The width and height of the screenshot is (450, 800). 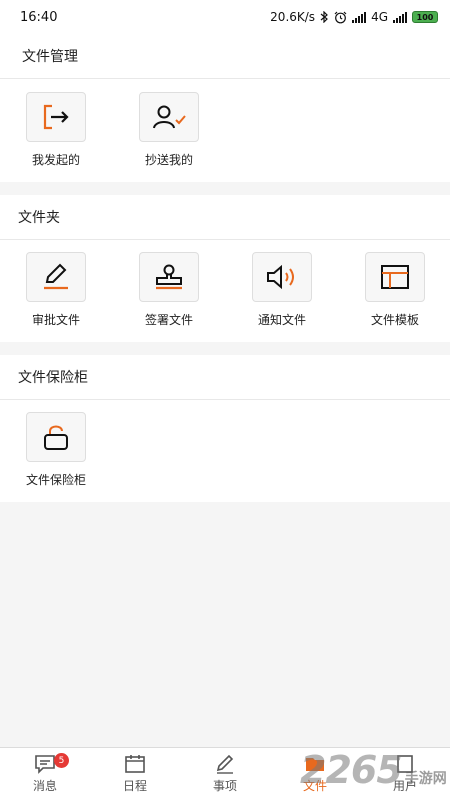 I want to click on pencil-icon, so click(x=56, y=277).